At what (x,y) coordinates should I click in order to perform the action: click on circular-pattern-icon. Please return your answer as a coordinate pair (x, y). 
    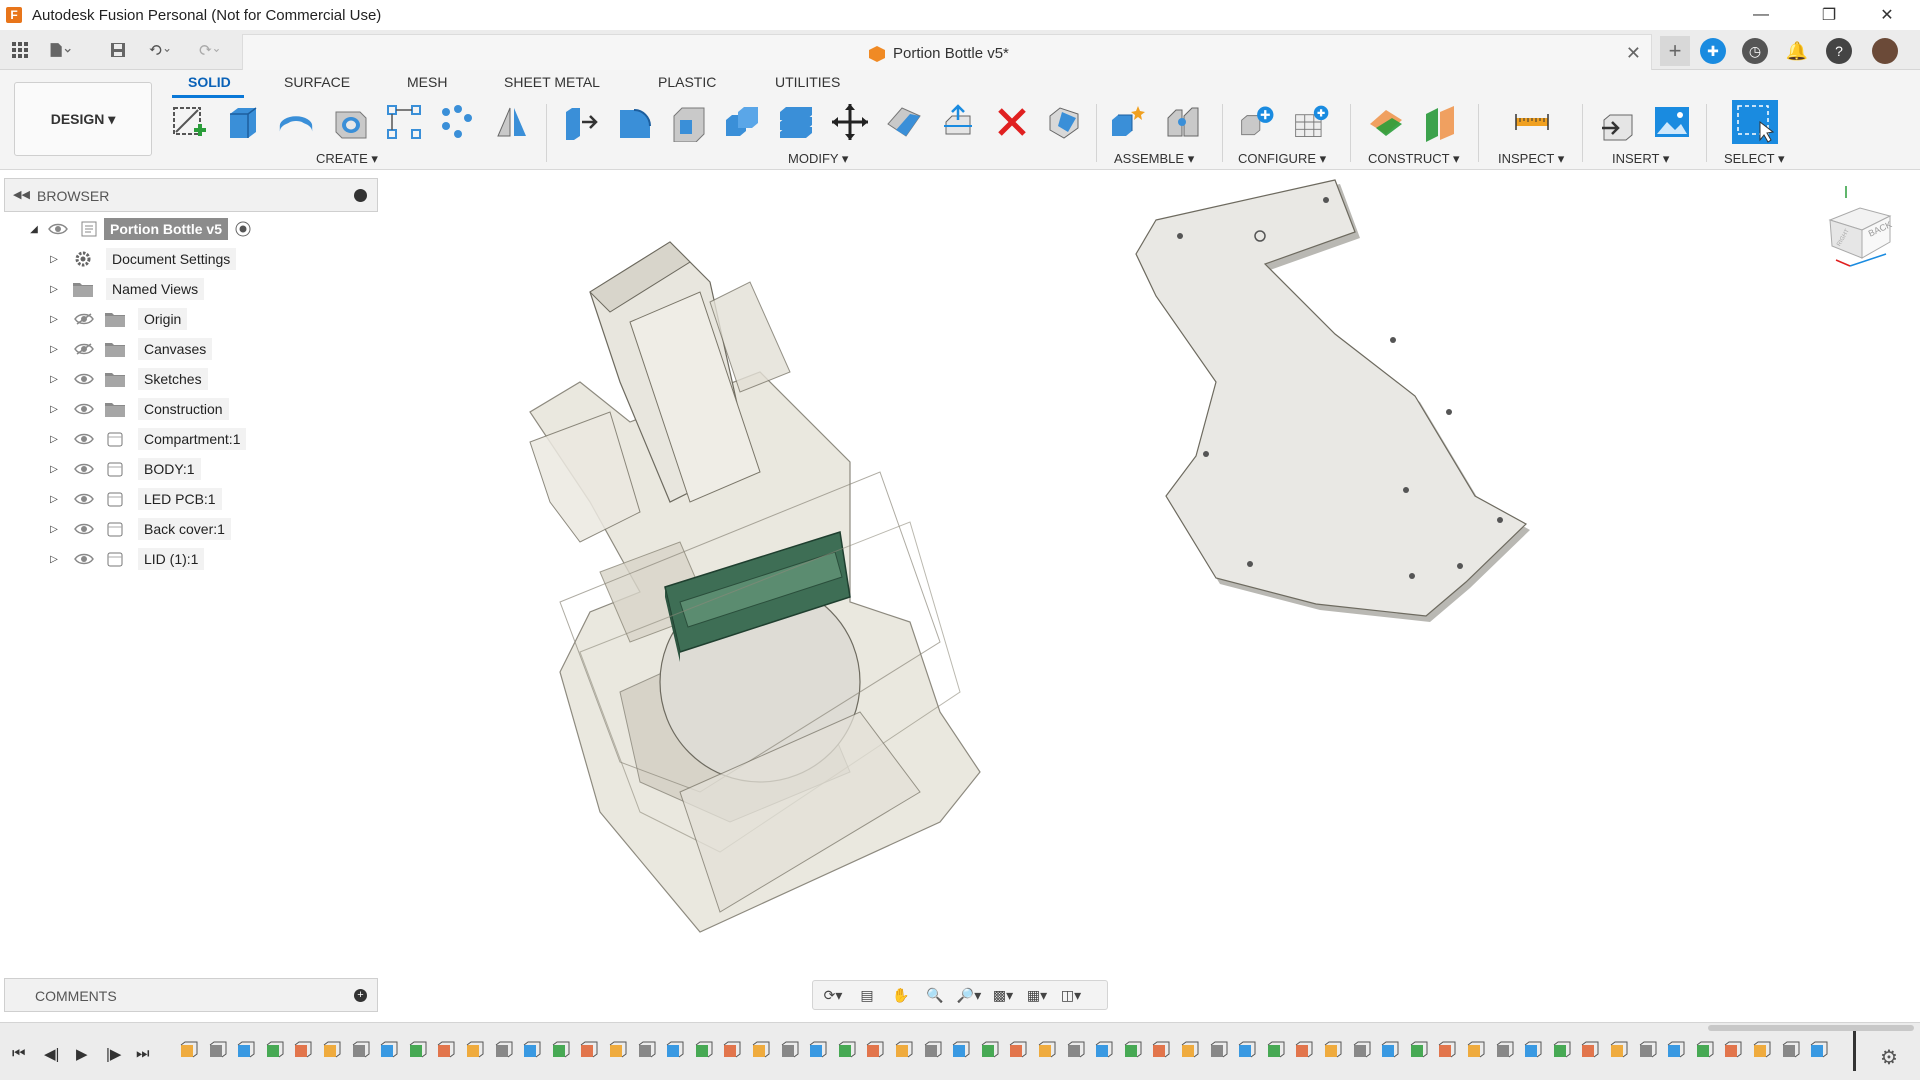
    Looking at the image, I should click on (456, 122).